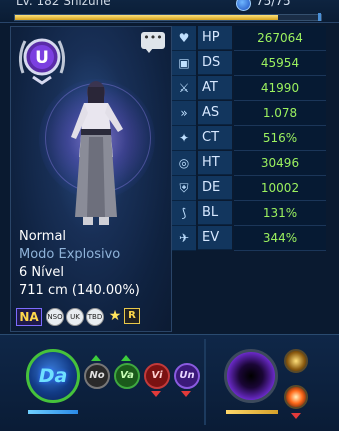 The height and width of the screenshot is (431, 339). I want to click on height-text: 711 cm (140.00%), so click(79, 290).